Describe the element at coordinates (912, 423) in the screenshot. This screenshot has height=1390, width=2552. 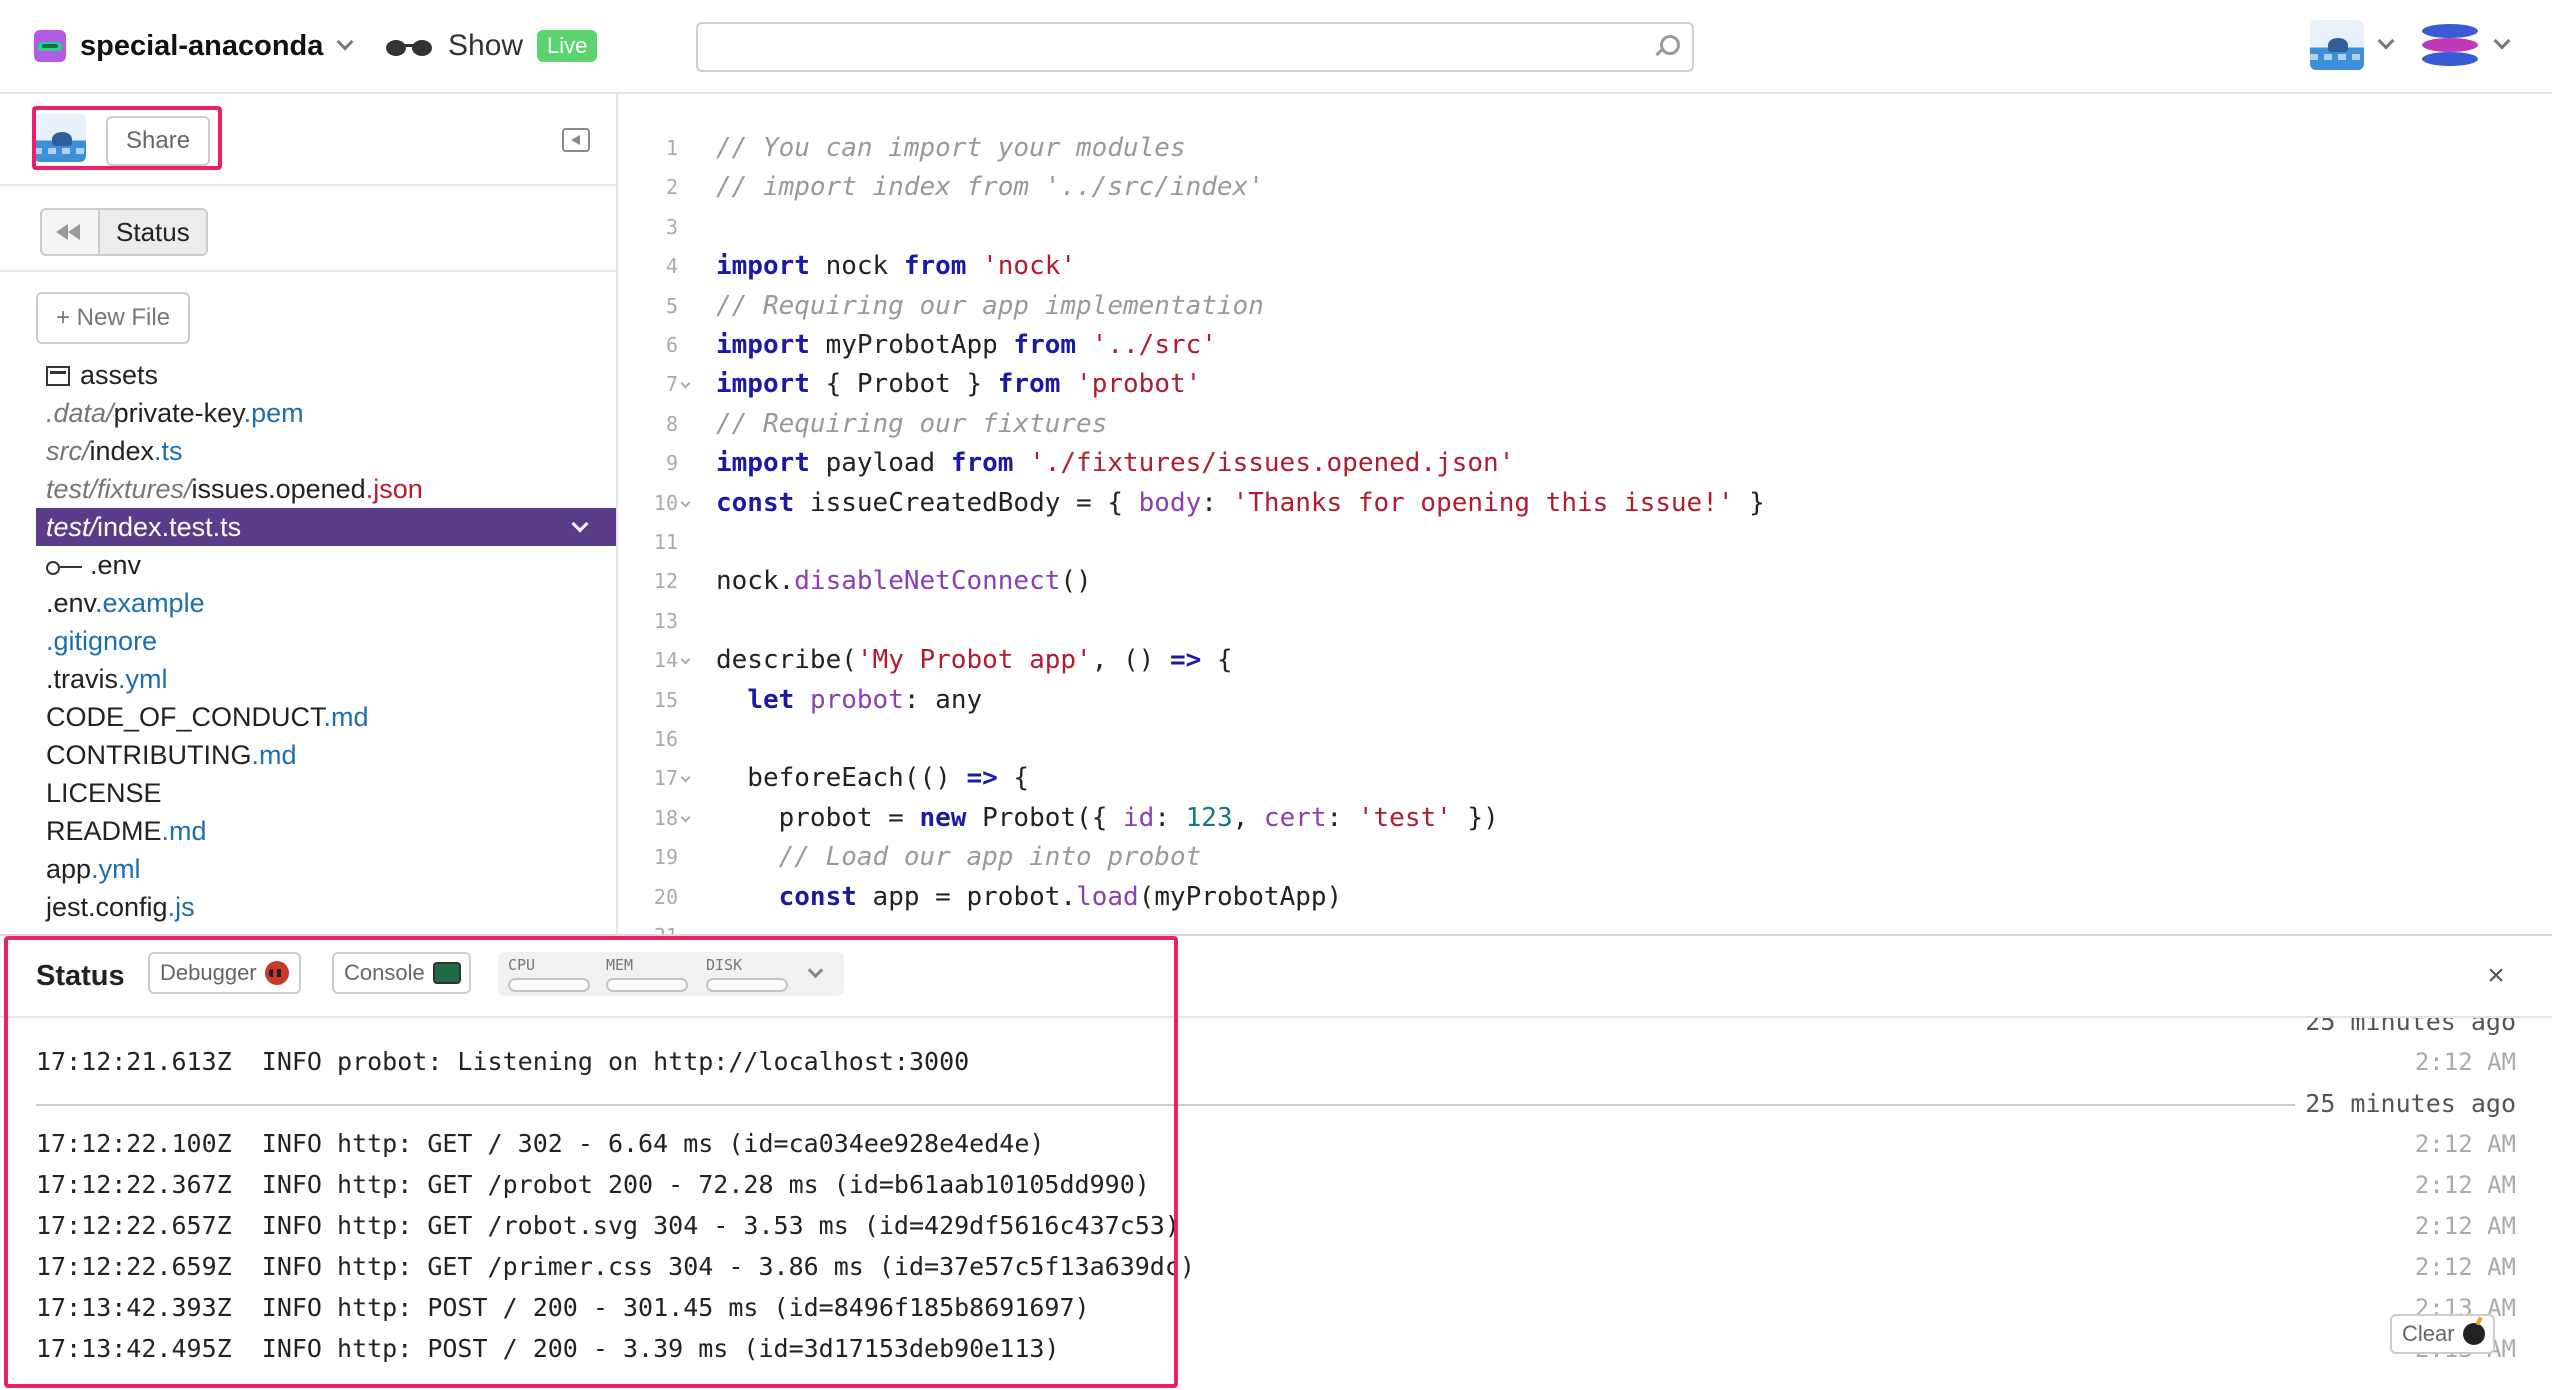
I see `code-text: // Requiring our fixtures` at that location.